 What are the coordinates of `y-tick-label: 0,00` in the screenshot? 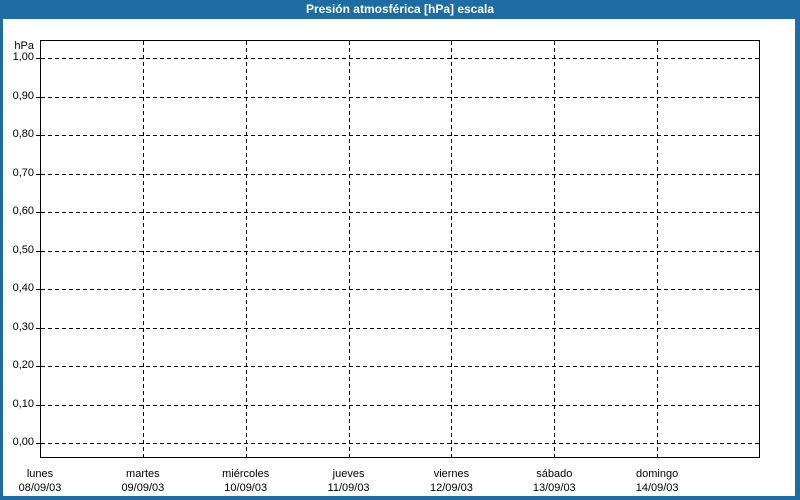 It's located at (23, 442).